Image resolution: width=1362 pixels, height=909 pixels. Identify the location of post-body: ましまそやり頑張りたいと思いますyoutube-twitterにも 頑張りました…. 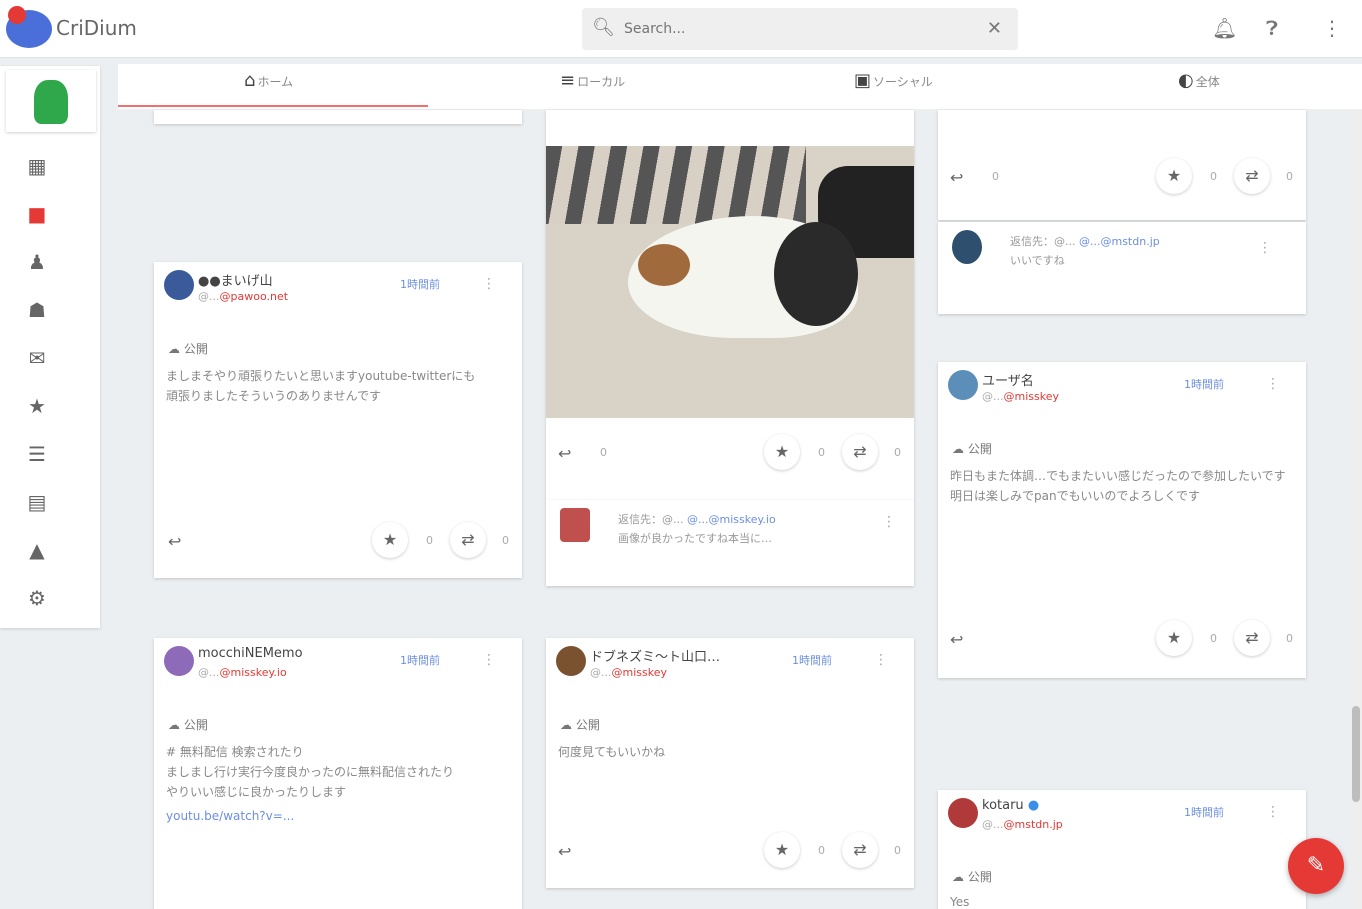
(321, 386).